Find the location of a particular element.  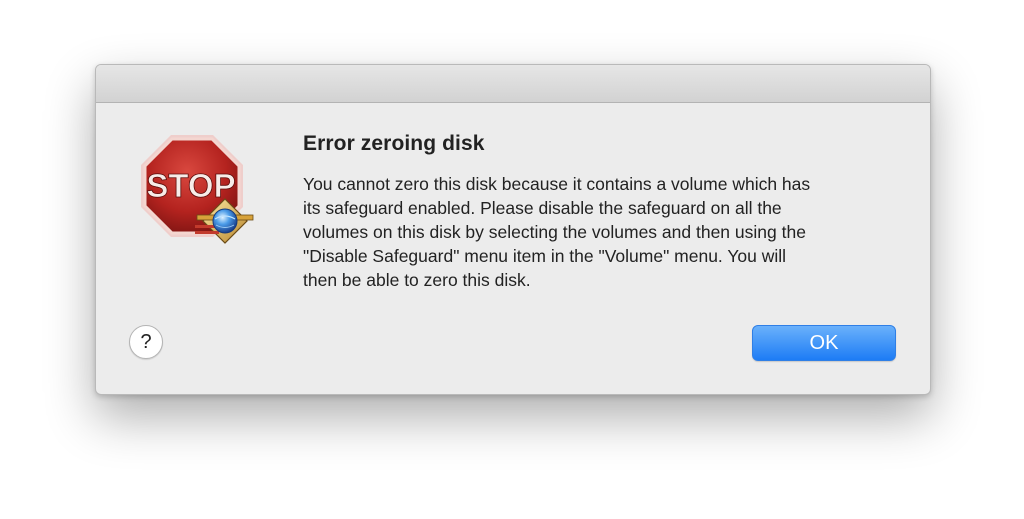

message-line: then be able to zero this disk. is located at coordinates (417, 280).